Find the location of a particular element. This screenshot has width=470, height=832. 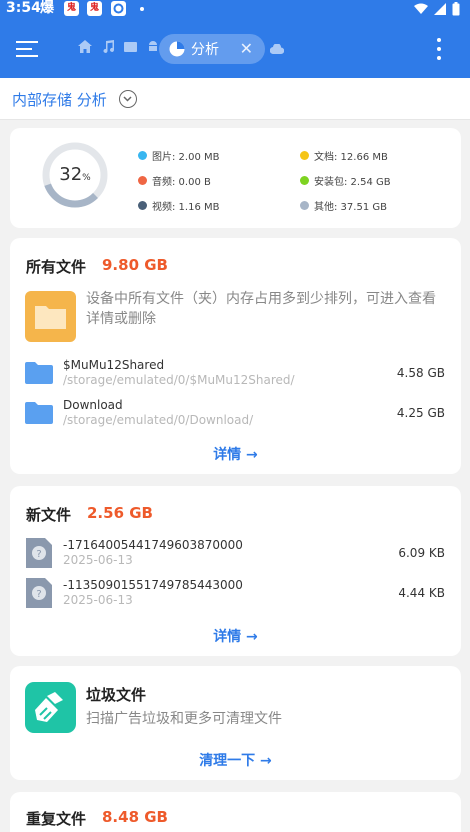

file-row-size: 4.25 GB is located at coordinates (420, 413).